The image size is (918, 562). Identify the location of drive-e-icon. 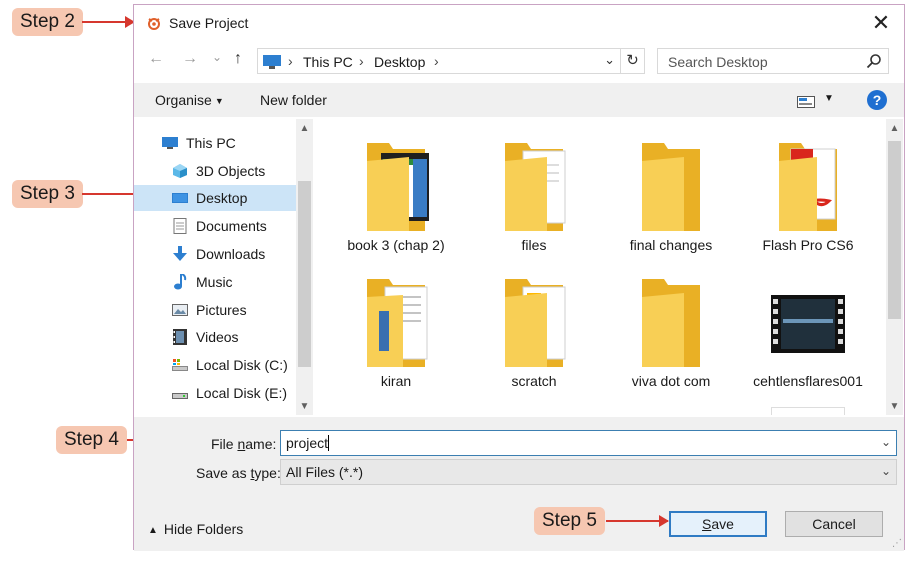
(180, 396).